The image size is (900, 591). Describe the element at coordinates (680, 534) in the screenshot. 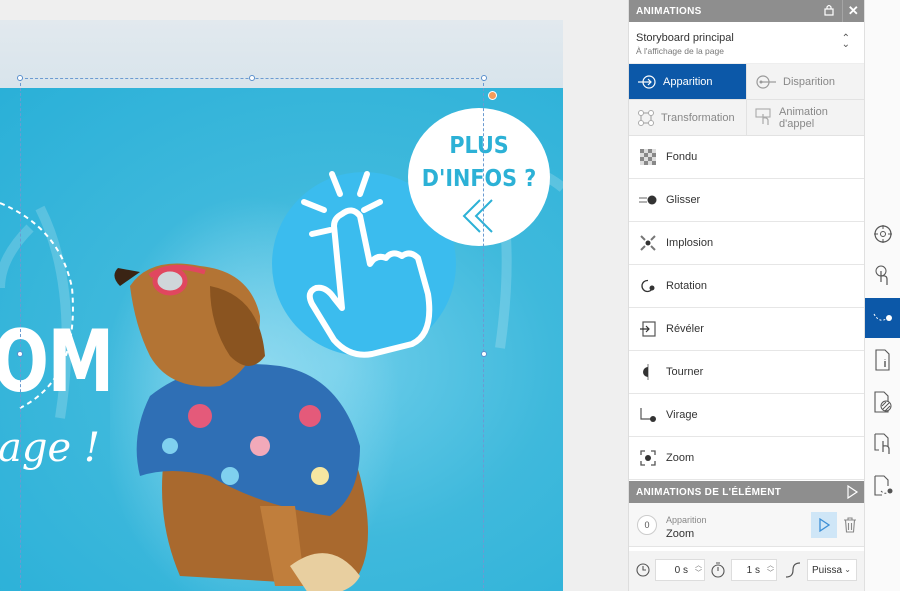

I see `animation-name: Zoom` at that location.